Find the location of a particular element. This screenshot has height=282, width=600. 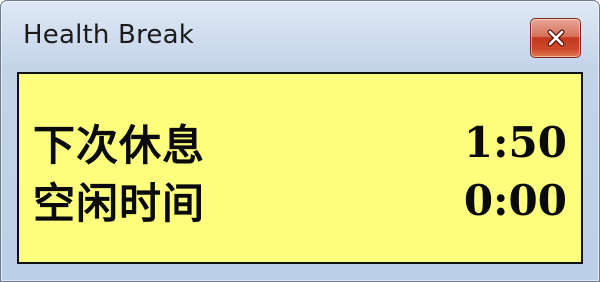

close-button is located at coordinates (555, 38).